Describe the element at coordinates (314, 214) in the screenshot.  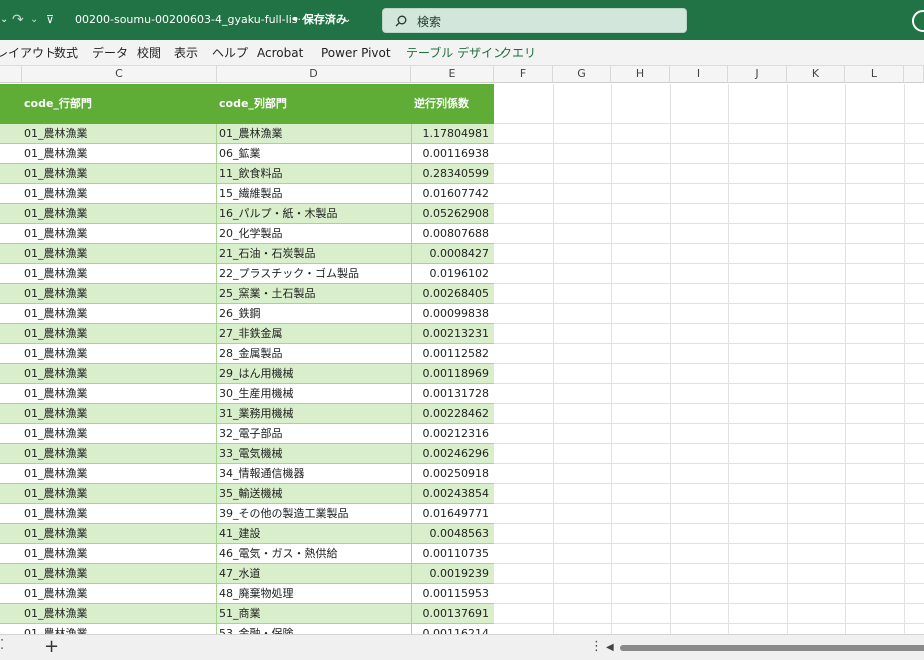
I see `cell-column-sector: 16_パルプ・紙・木製品` at that location.